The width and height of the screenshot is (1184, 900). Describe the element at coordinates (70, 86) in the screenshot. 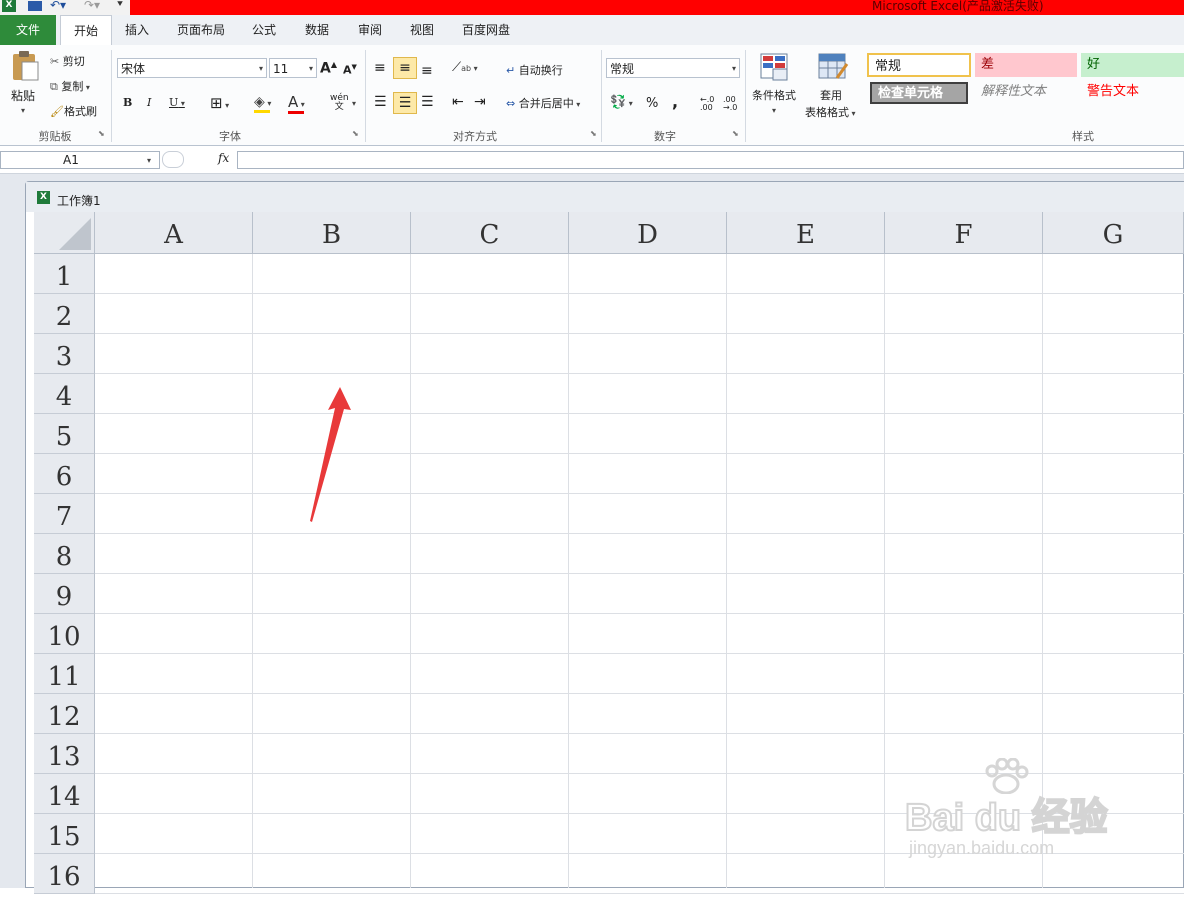

I see `copy-button: ⧉ 复制 ▾` at that location.